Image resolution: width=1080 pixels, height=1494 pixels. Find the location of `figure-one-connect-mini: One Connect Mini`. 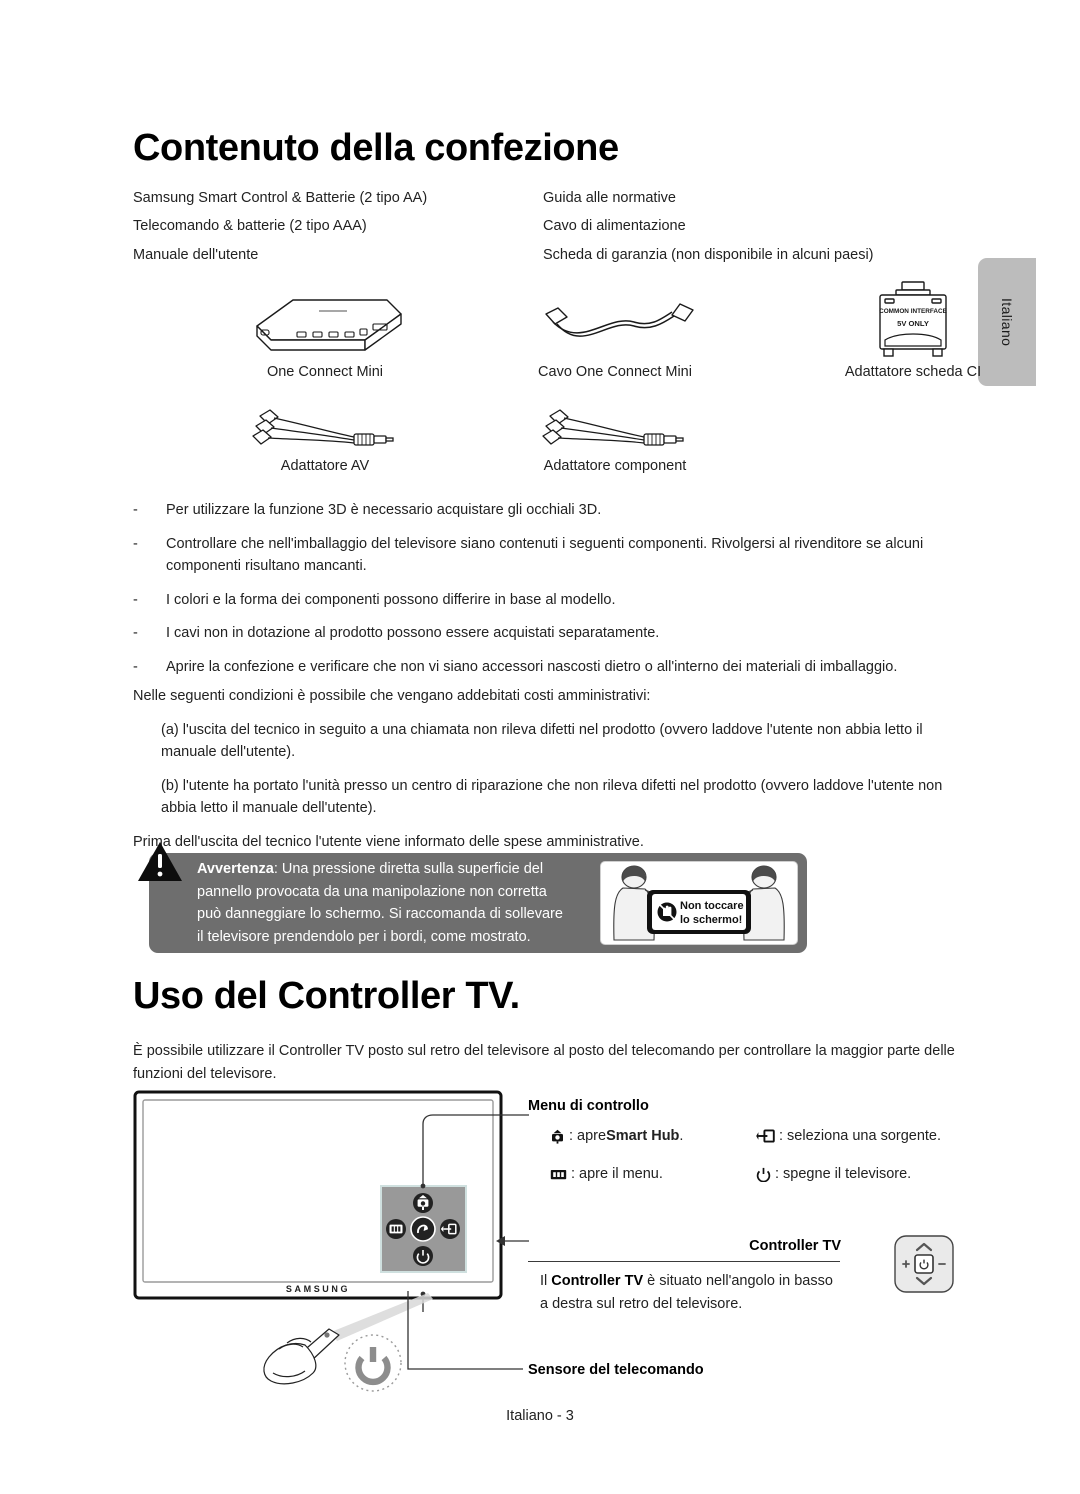

figure-one-connect-mini: One Connect Mini is located at coordinates (325, 329).